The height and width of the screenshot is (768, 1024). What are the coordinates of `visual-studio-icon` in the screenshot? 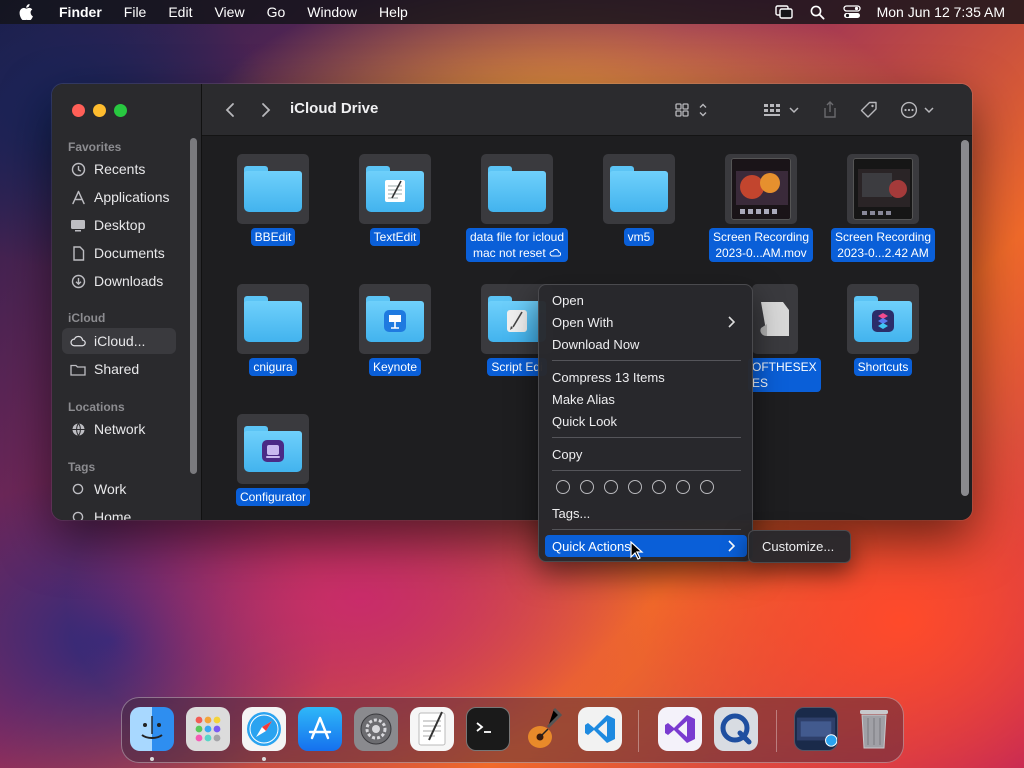 It's located at (680, 729).